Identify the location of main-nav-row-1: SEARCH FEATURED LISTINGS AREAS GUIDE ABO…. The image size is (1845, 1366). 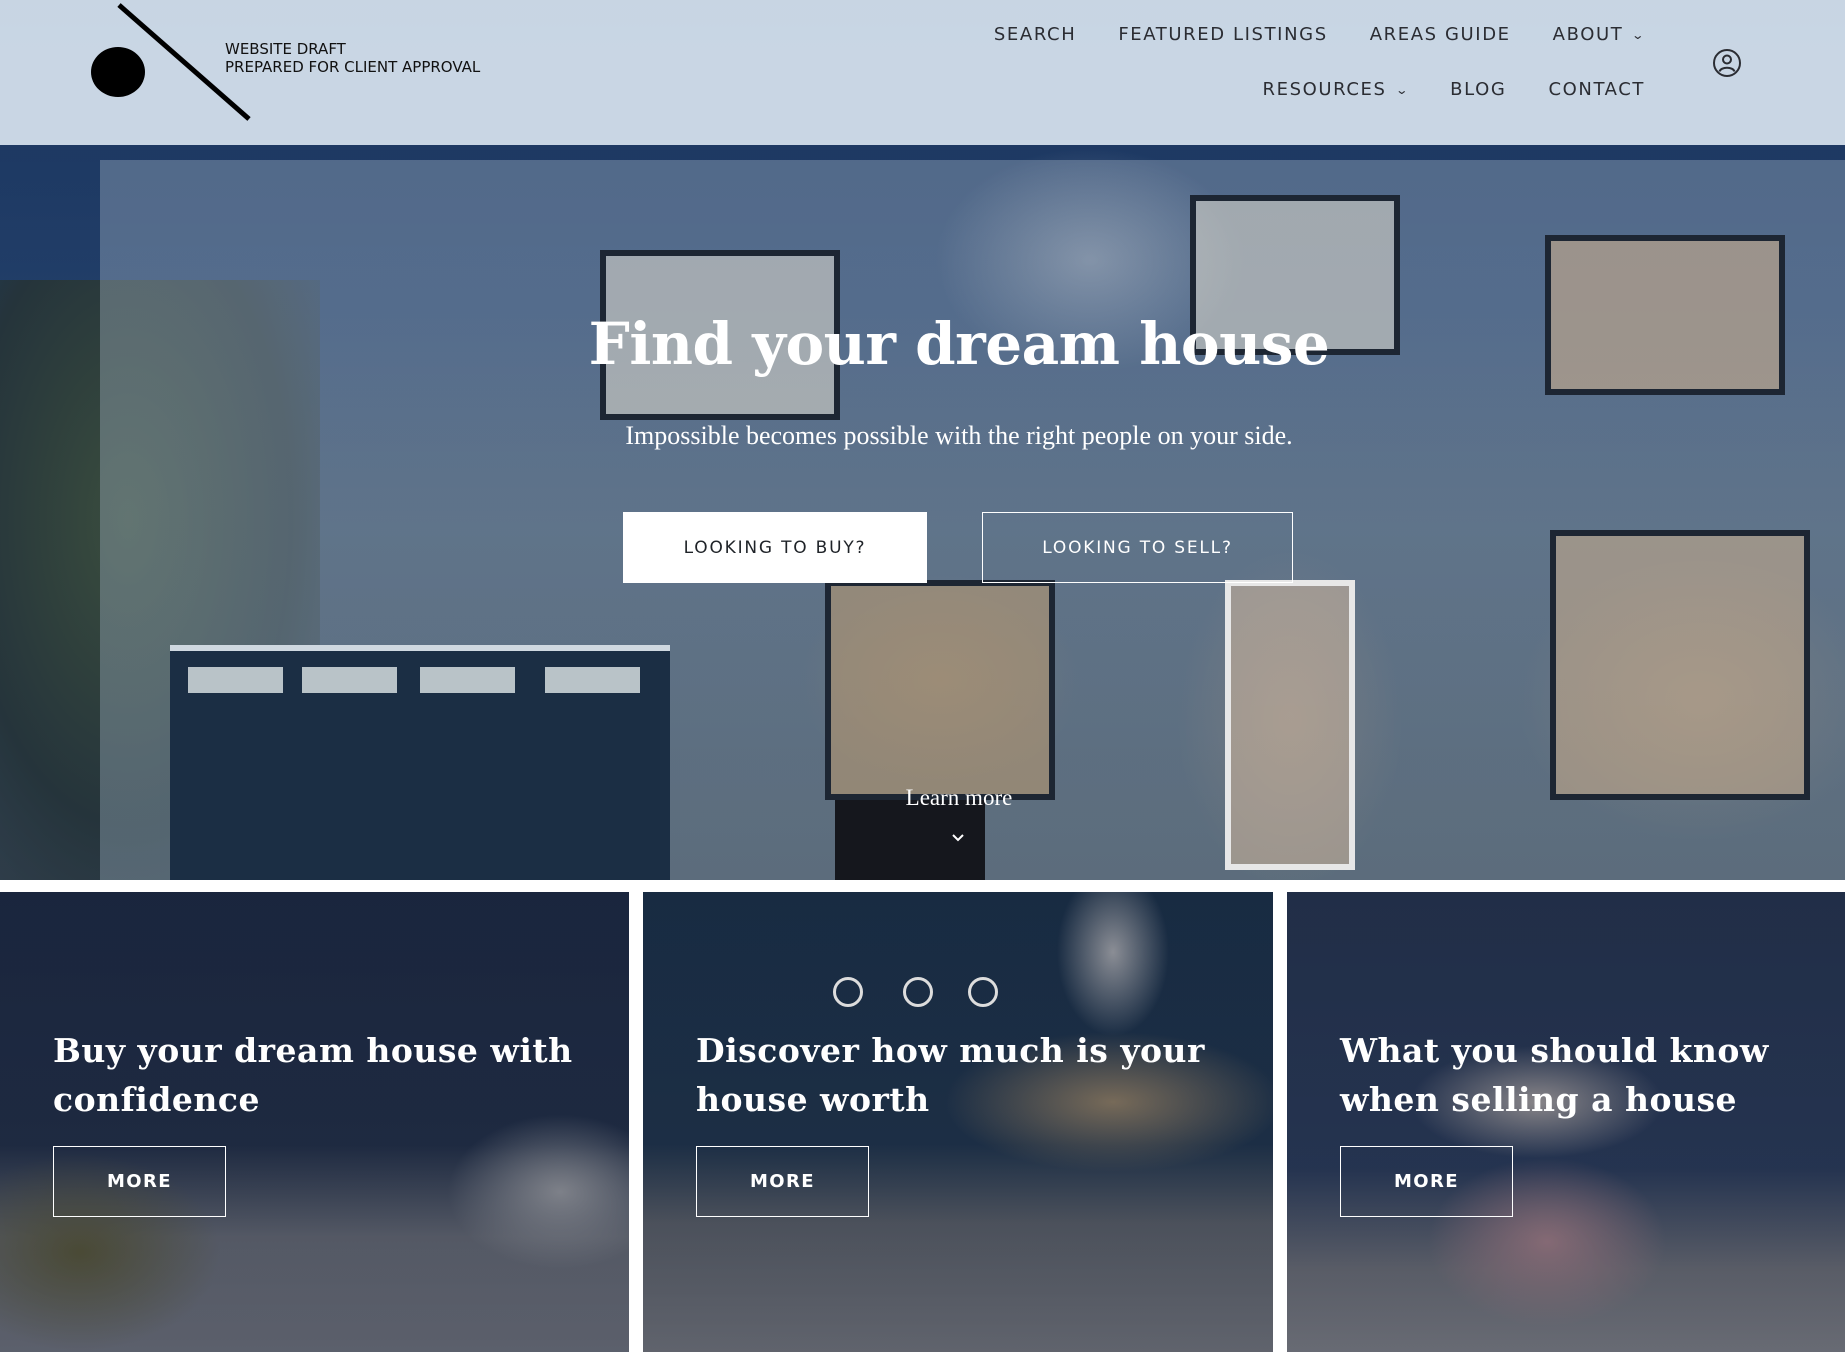
(1319, 34).